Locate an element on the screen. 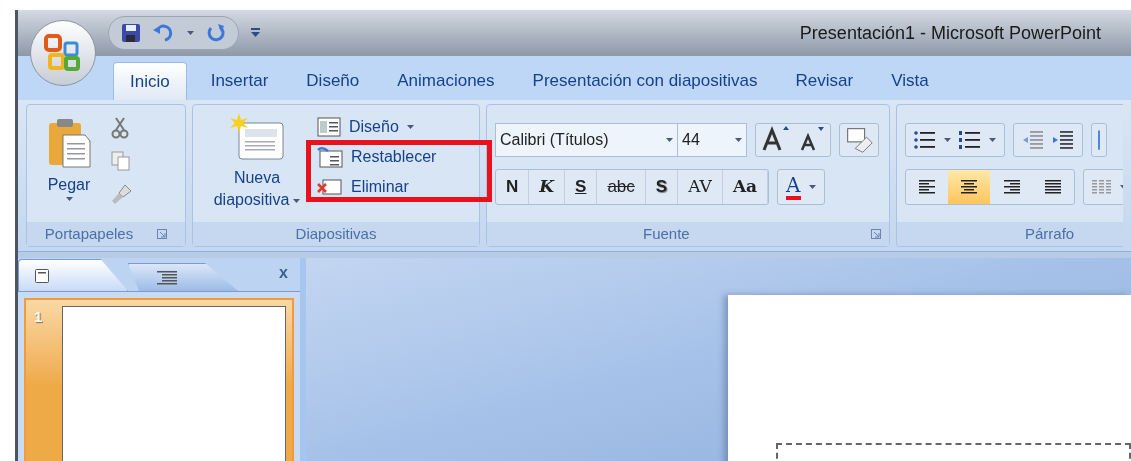 Image resolution: width=1131 pixels, height=461 pixels. format-button: K is located at coordinates (547, 187).